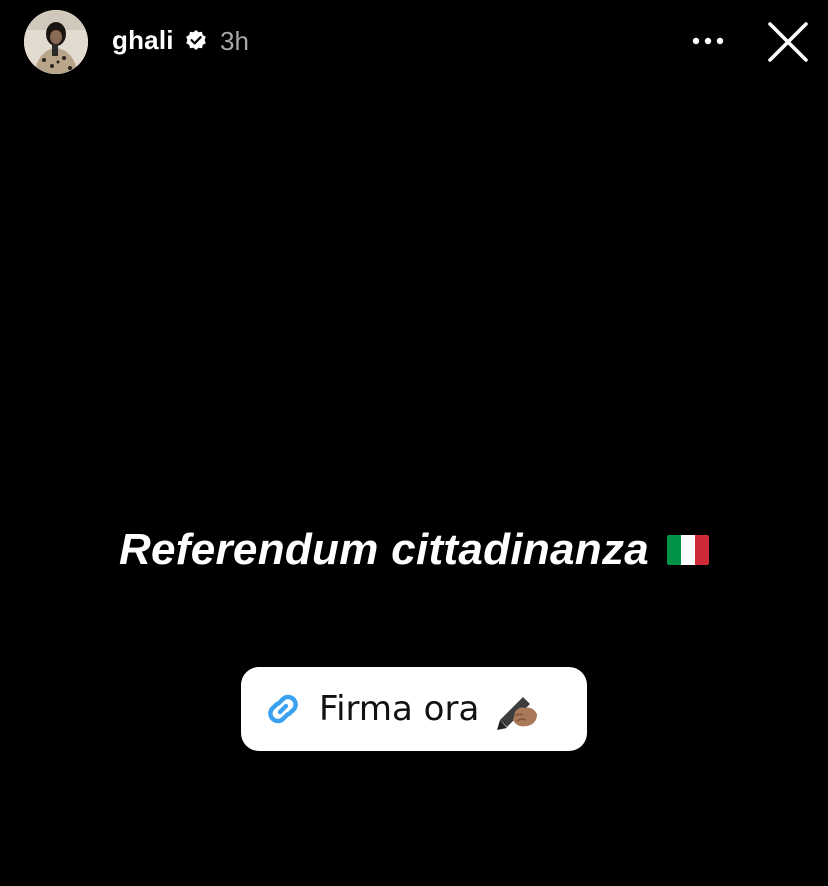  Describe the element at coordinates (688, 550) in the screenshot. I see `italy-flag-icon` at that location.